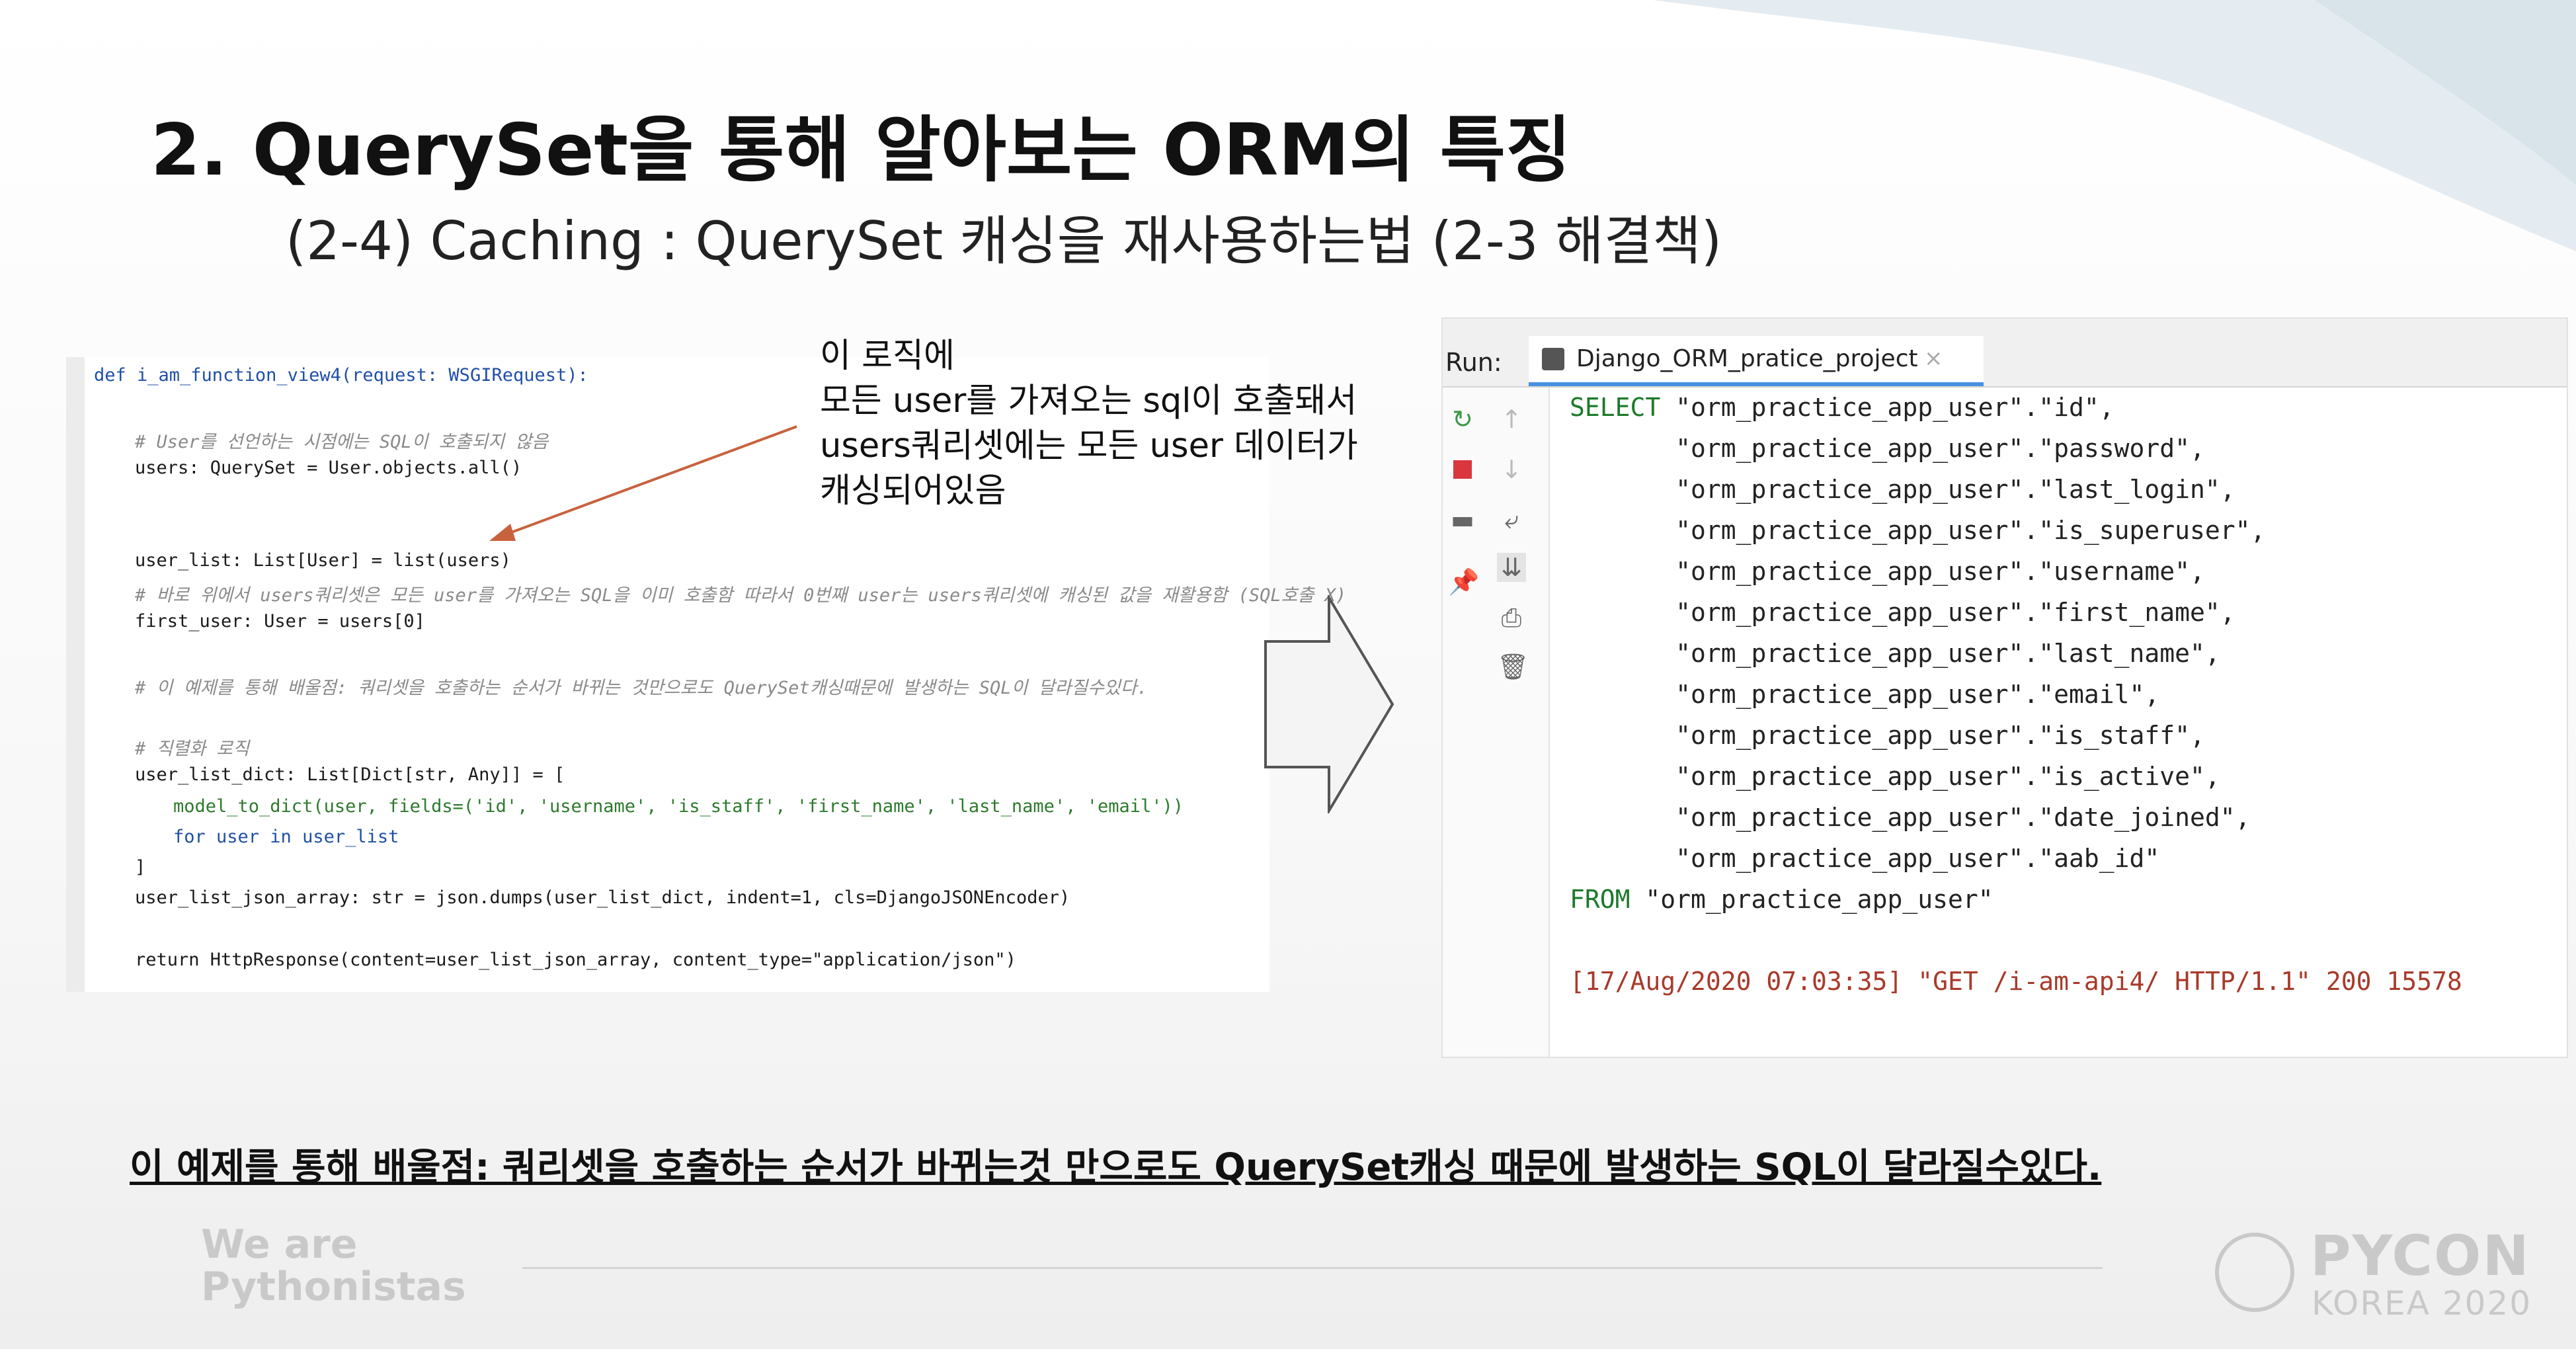 The height and width of the screenshot is (1349, 2576). Describe the element at coordinates (350, 774) in the screenshot. I see `code-line-dict: user_list_dict: List[Dict[str, Any]] = [` at that location.